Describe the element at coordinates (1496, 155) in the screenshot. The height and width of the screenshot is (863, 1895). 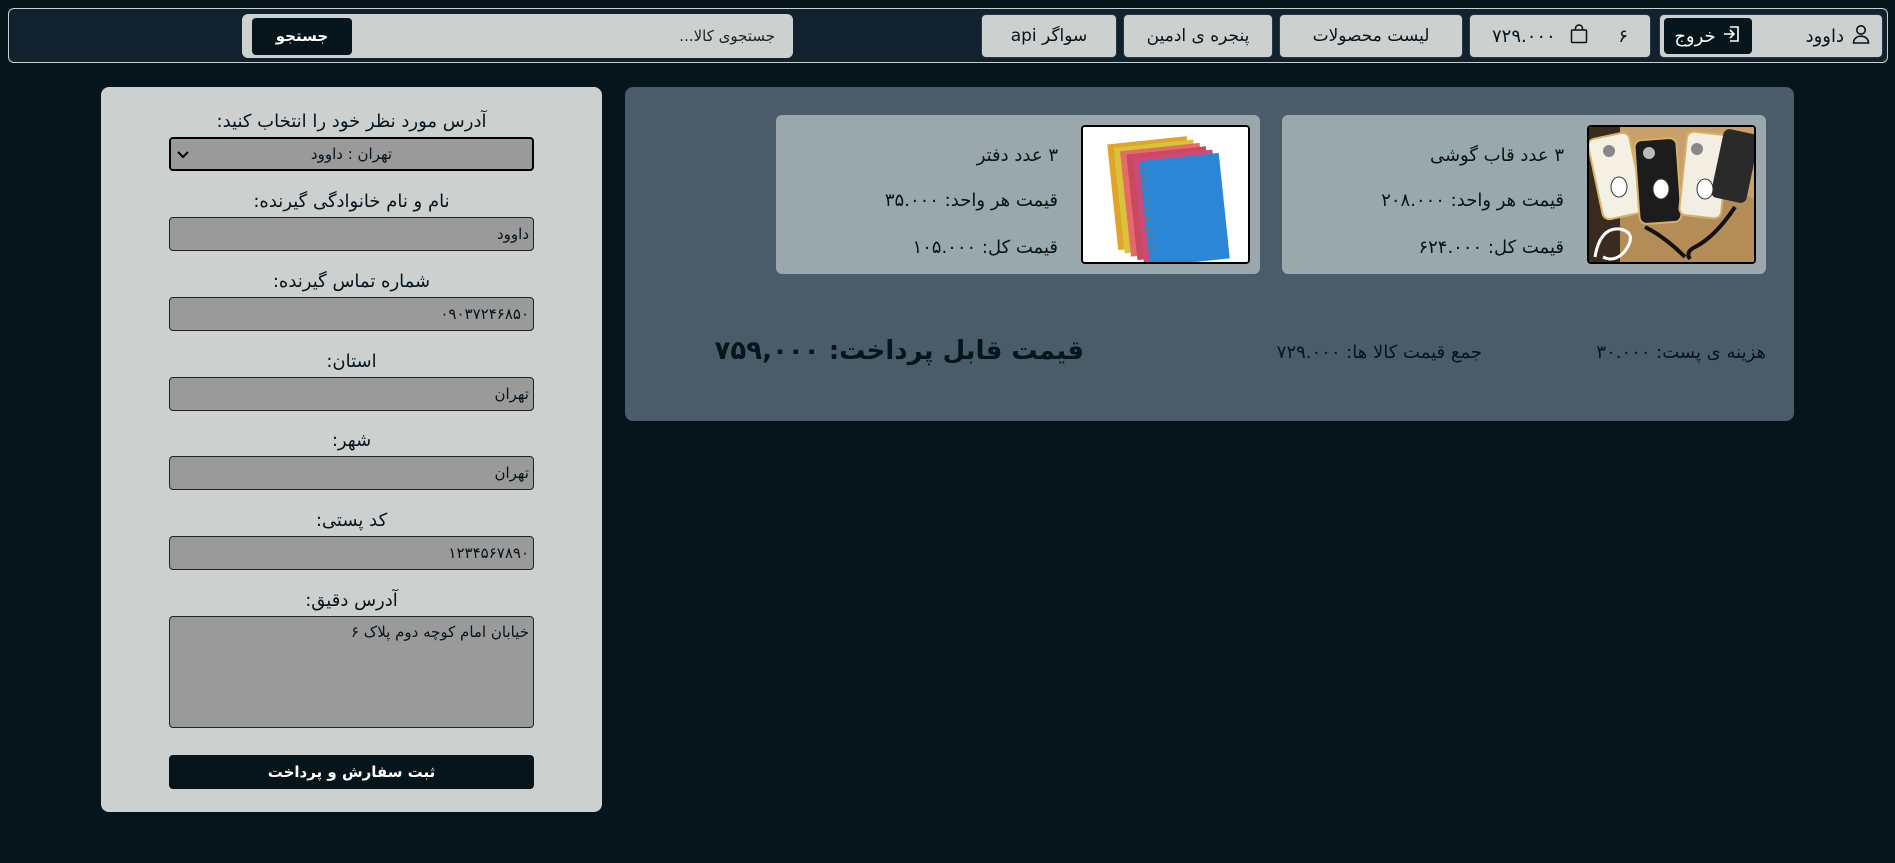
I see `product-title: ۳ عدد قاب گوشی` at that location.